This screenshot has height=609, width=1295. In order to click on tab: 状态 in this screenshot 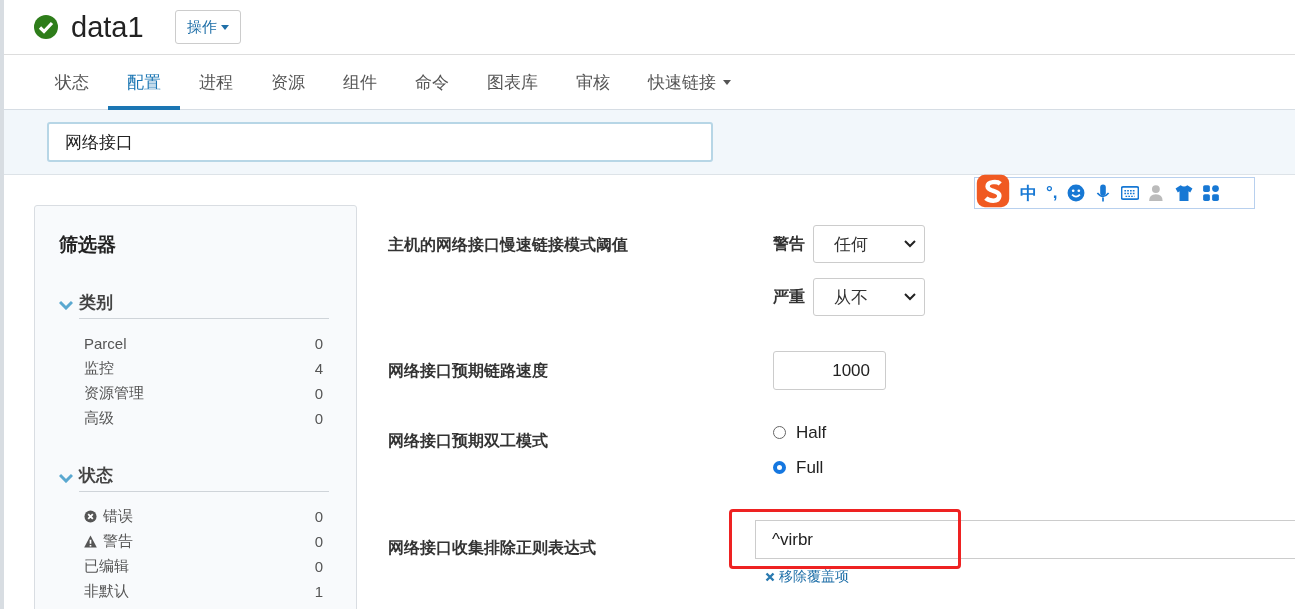, I will do `click(72, 82)`.